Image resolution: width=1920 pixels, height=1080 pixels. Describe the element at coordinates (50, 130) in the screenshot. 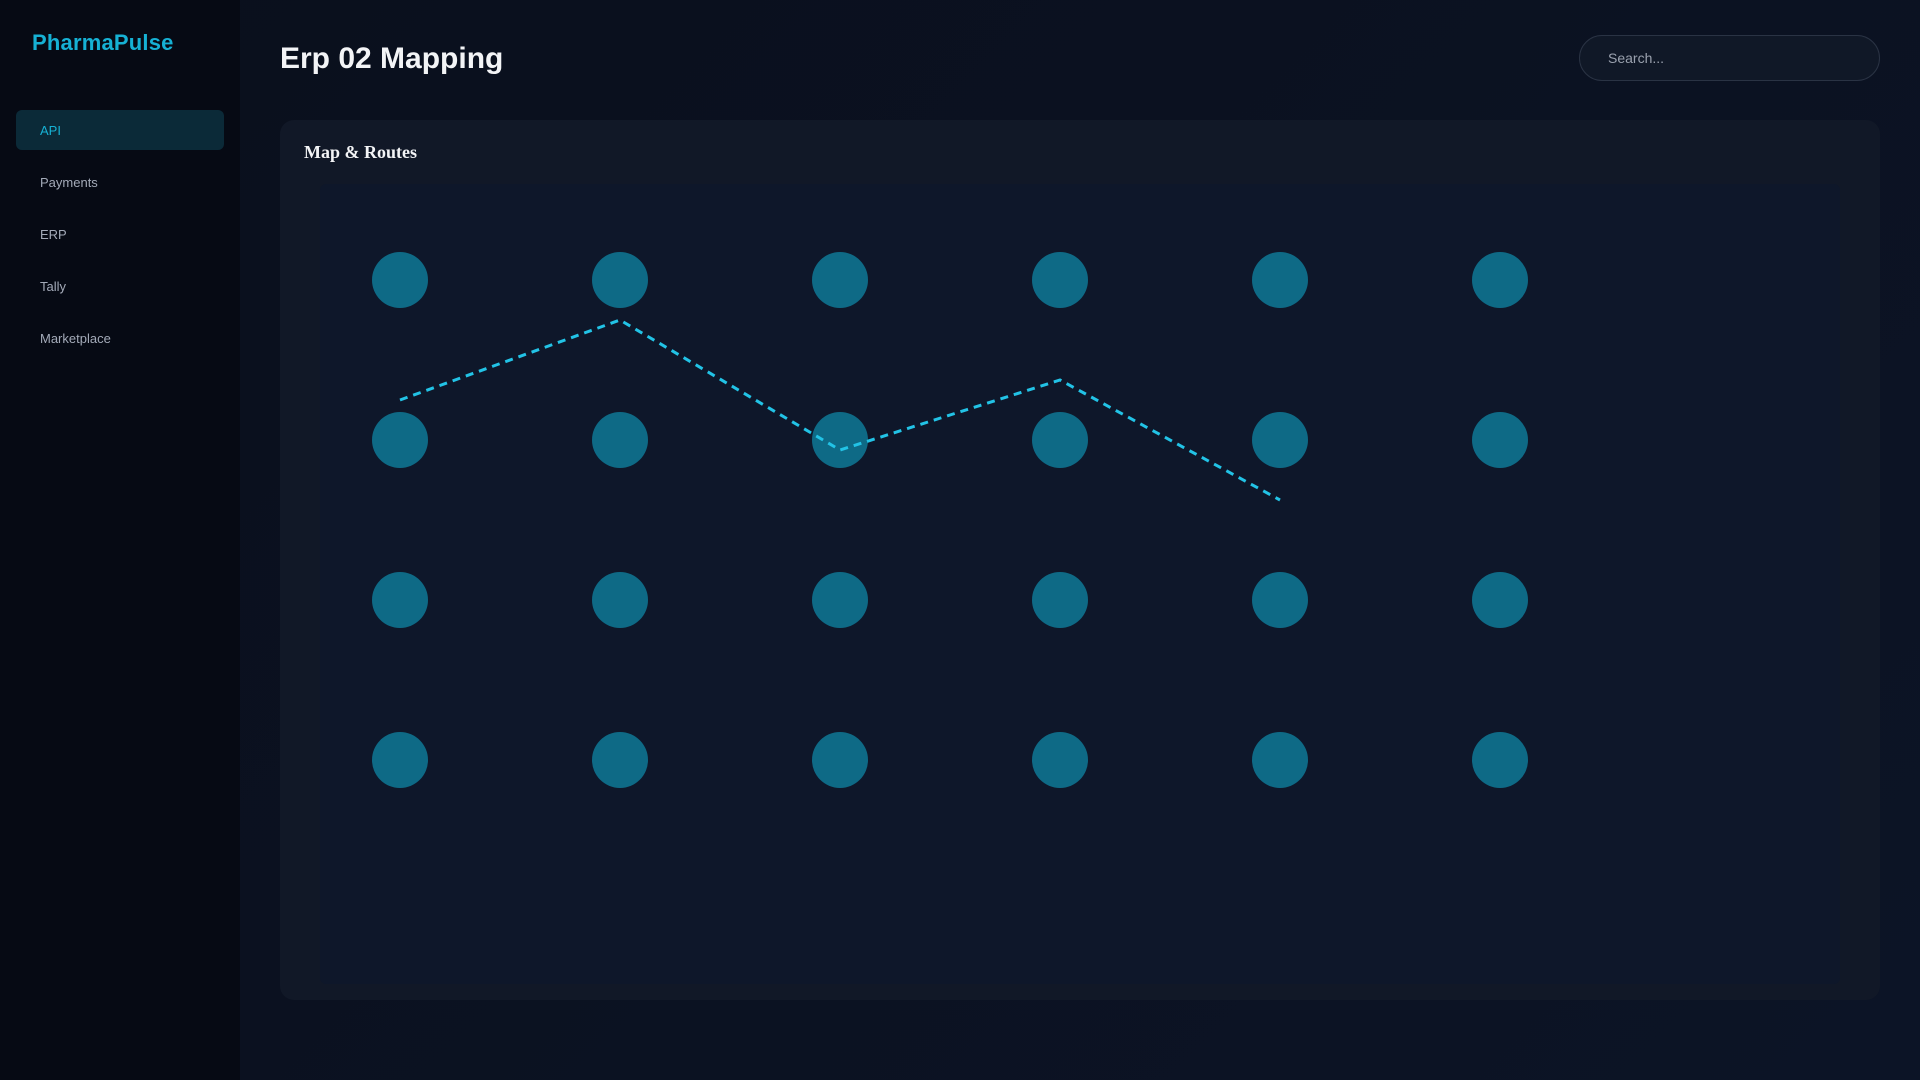

I see `sidebar-item-label: API` at that location.